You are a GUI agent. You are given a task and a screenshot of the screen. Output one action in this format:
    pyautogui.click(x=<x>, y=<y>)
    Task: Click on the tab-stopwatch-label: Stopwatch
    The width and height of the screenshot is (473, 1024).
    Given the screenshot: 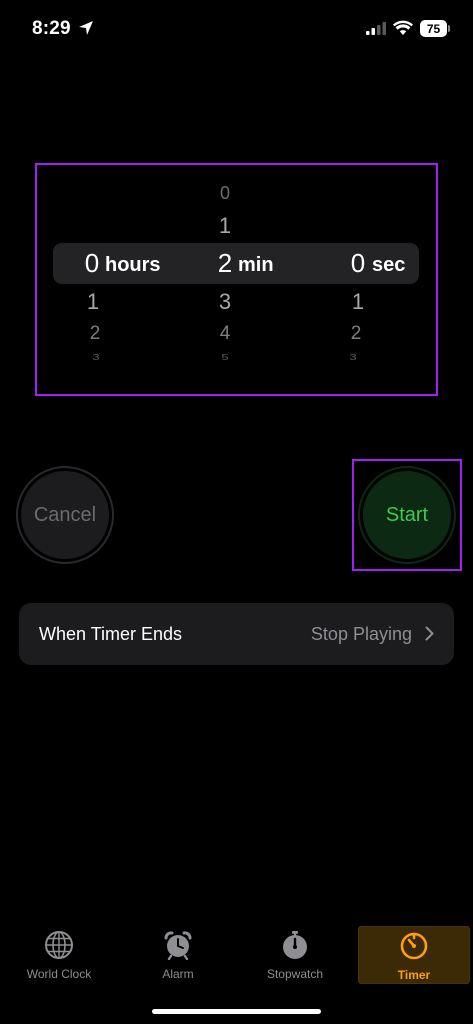 What is the action you would take?
    pyautogui.click(x=295, y=974)
    